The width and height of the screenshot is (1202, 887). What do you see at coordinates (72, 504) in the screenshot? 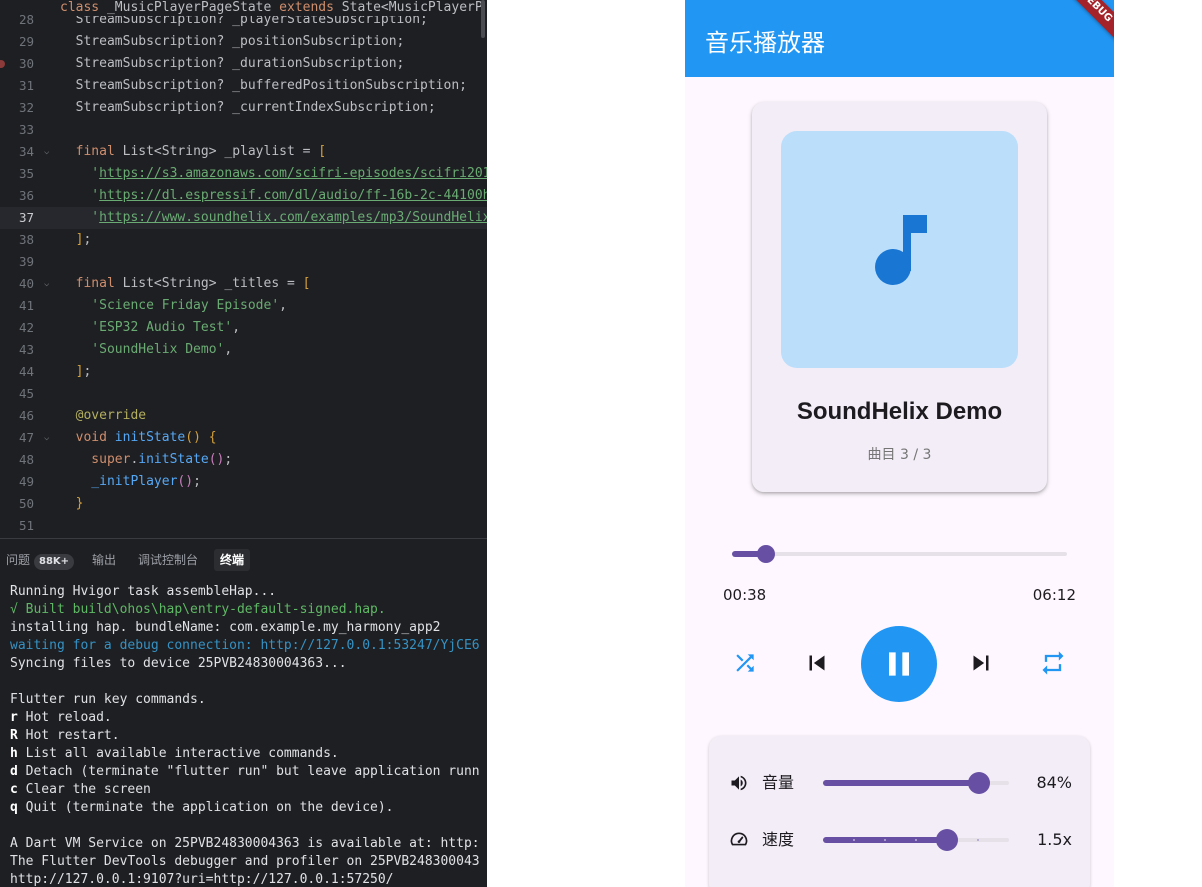
I see `code-text: }` at bounding box center [72, 504].